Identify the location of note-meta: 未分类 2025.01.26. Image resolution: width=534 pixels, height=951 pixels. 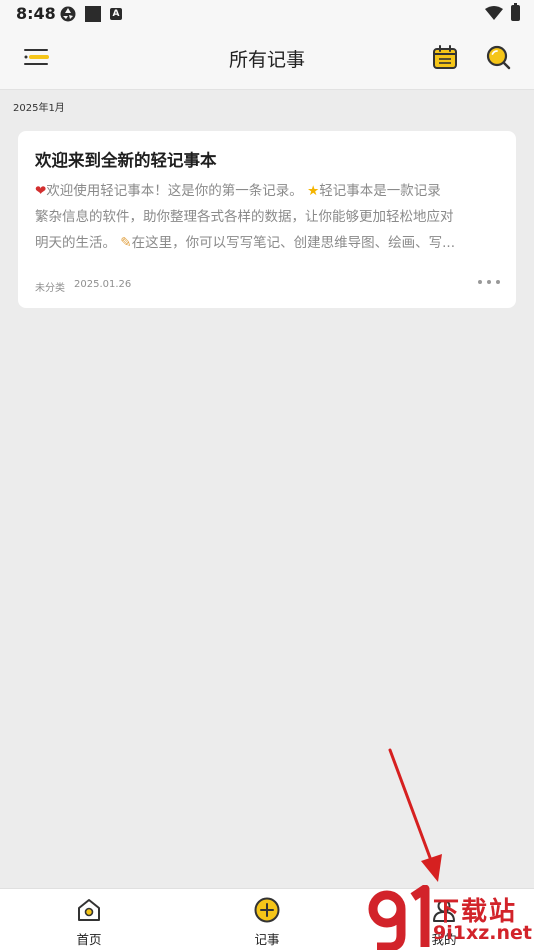
(83, 286).